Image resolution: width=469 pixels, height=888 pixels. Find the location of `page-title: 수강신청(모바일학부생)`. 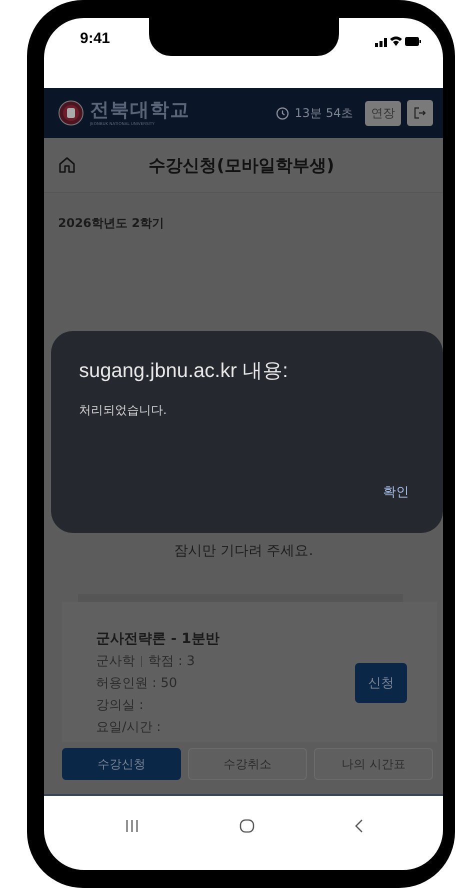

page-title: 수강신청(모바일학부생) is located at coordinates (242, 165).